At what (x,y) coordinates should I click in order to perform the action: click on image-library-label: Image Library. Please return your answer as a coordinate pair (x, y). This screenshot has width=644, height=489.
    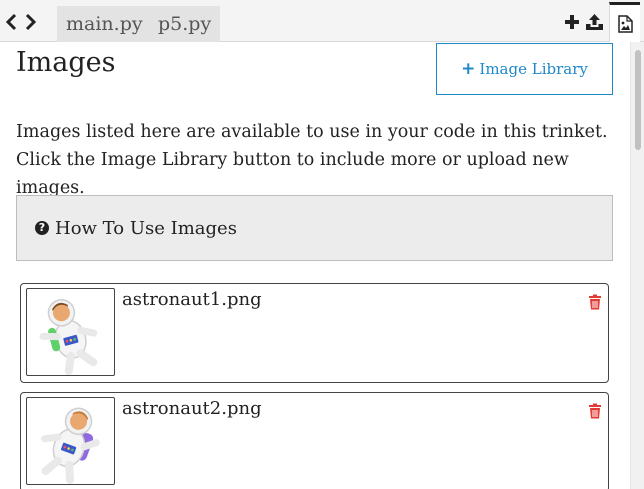
    Looking at the image, I should click on (533, 69).